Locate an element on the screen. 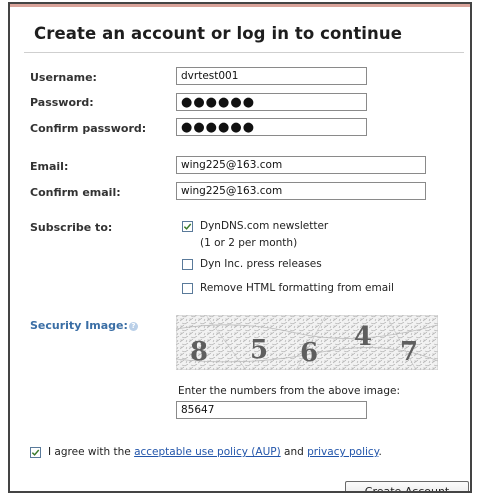 This screenshot has width=480, height=495. title-divider is located at coordinates (244, 52).